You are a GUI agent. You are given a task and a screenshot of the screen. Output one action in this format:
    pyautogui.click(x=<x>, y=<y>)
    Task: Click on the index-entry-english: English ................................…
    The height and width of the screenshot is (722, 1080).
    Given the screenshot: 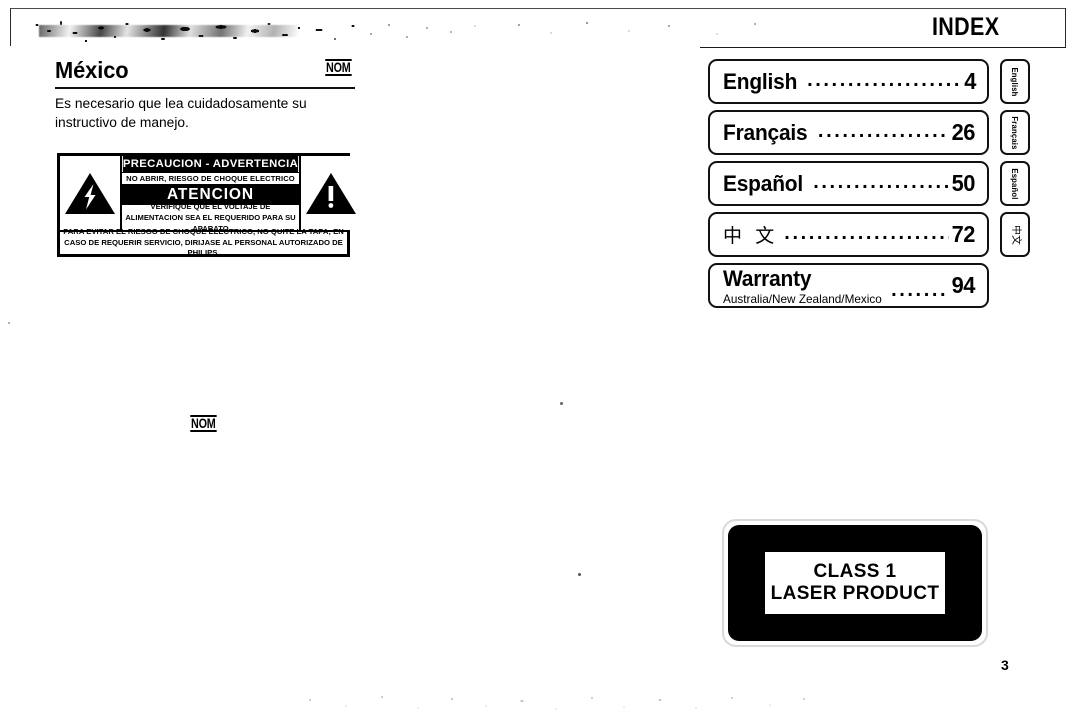 What is the action you would take?
    pyautogui.click(x=848, y=81)
    